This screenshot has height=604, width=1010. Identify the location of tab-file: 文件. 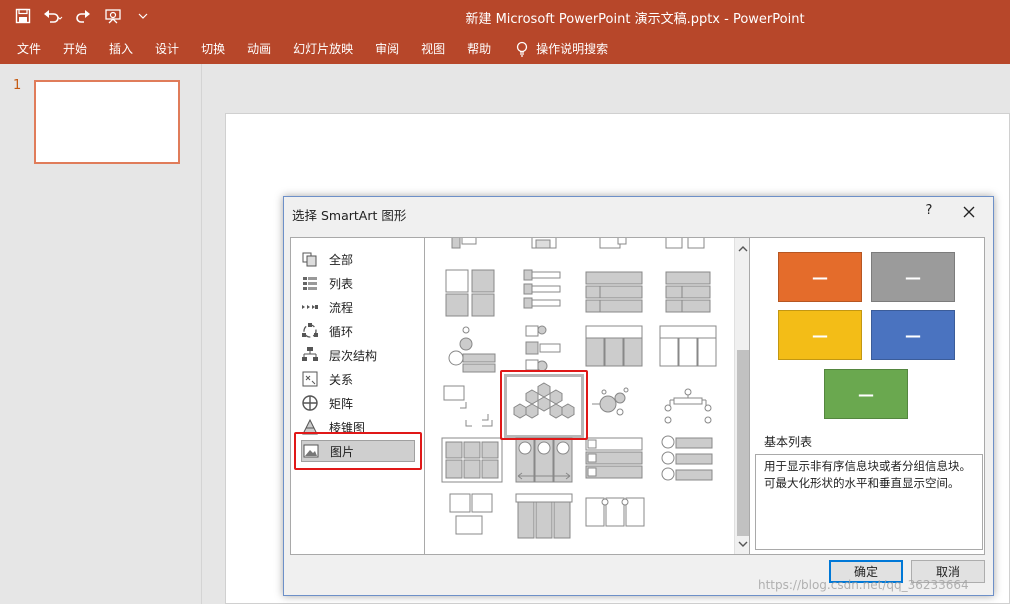
(29, 49).